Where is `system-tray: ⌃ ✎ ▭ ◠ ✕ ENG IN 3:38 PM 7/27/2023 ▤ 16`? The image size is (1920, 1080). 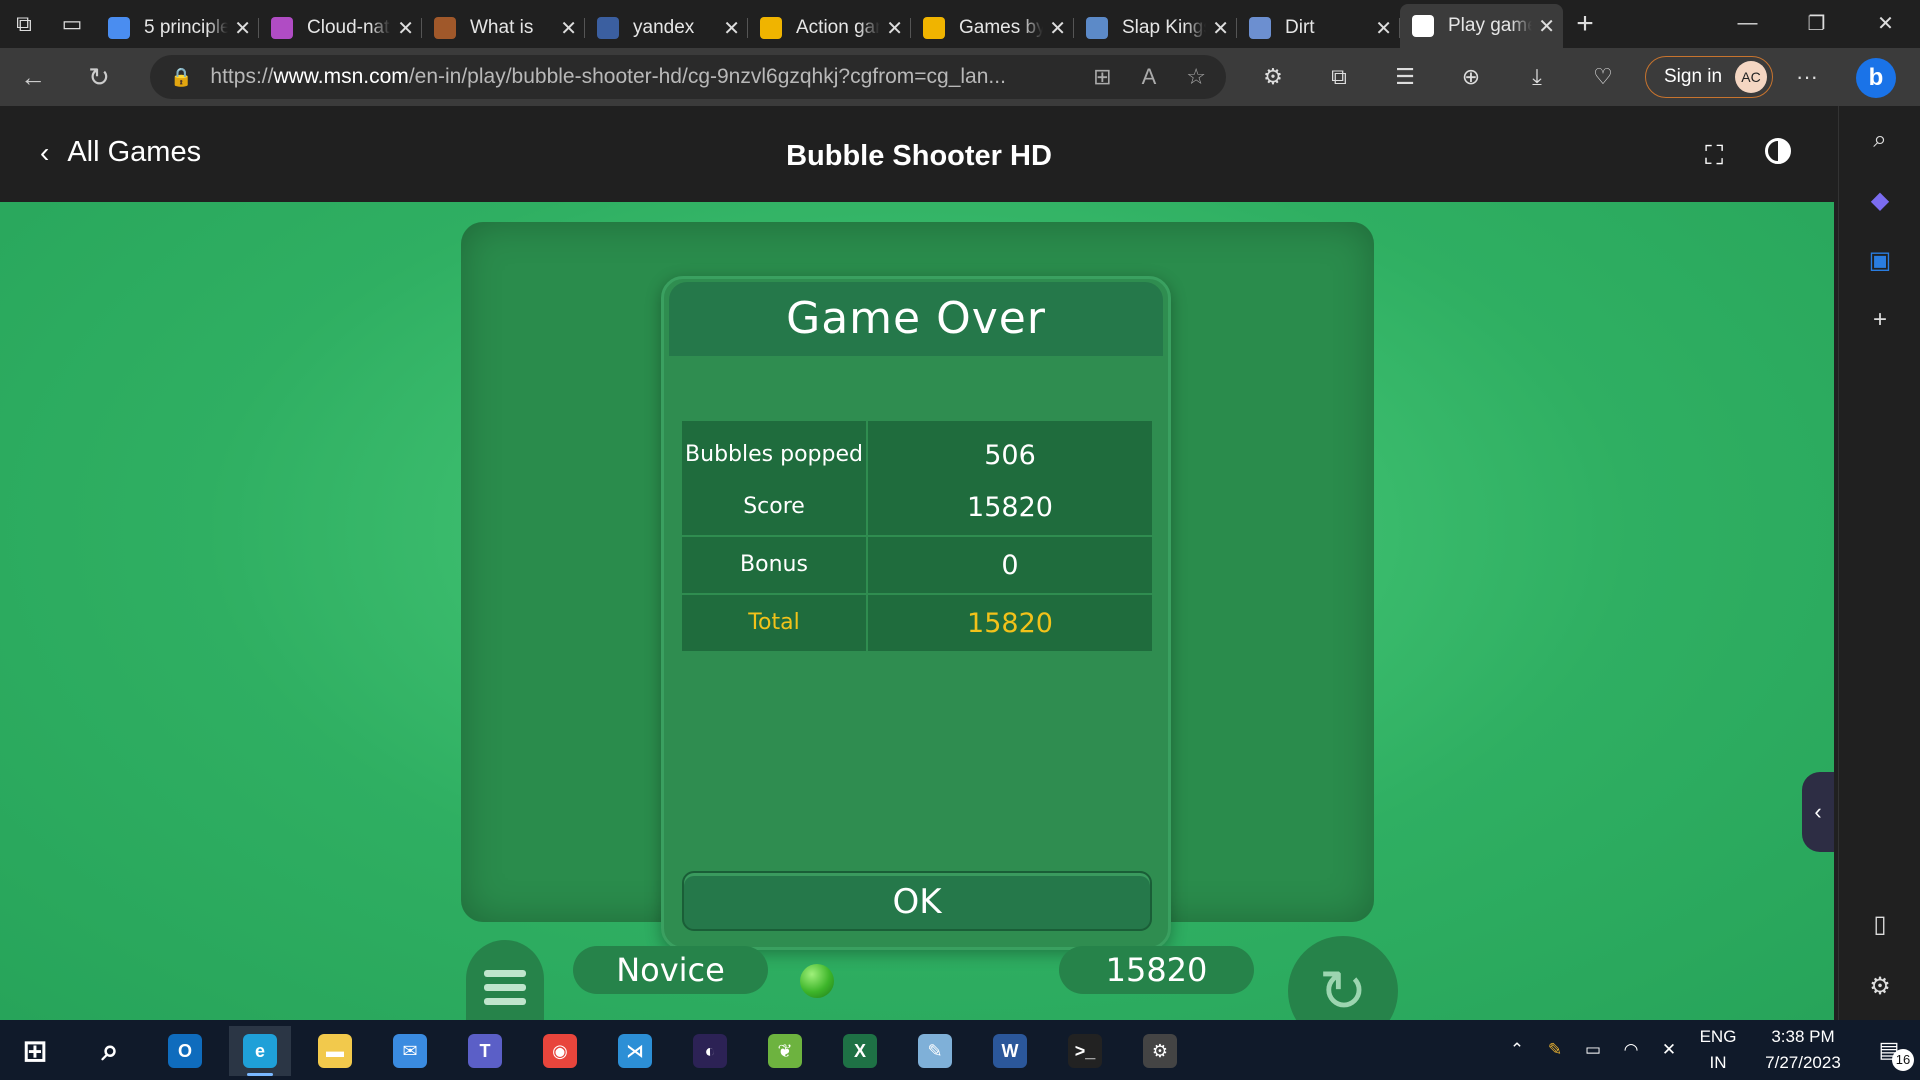
system-tray: ⌃ ✎ ▭ ◠ ✕ ENG IN 3:38 PM 7/27/2023 ▤ 16 is located at coordinates (1709, 1050).